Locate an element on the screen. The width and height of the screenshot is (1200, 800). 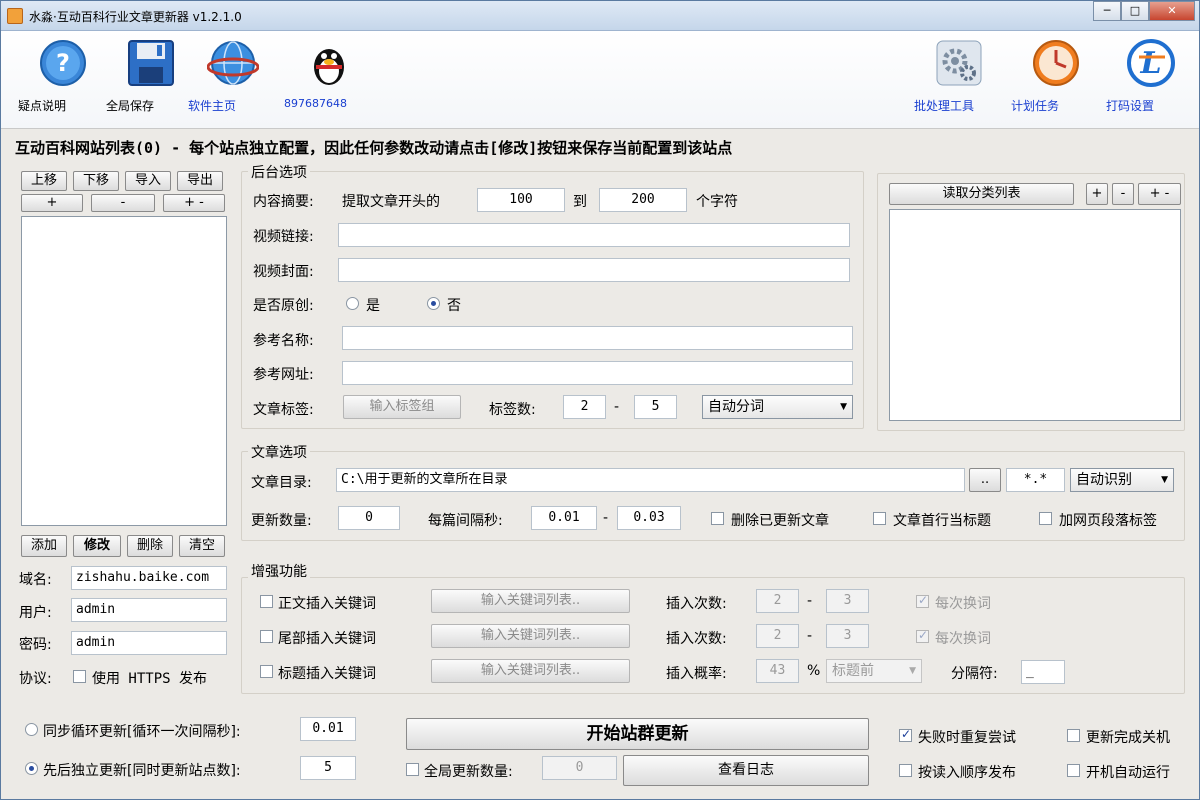
help-tool: ? 疑点说明 is located at coordinates (63, 75).